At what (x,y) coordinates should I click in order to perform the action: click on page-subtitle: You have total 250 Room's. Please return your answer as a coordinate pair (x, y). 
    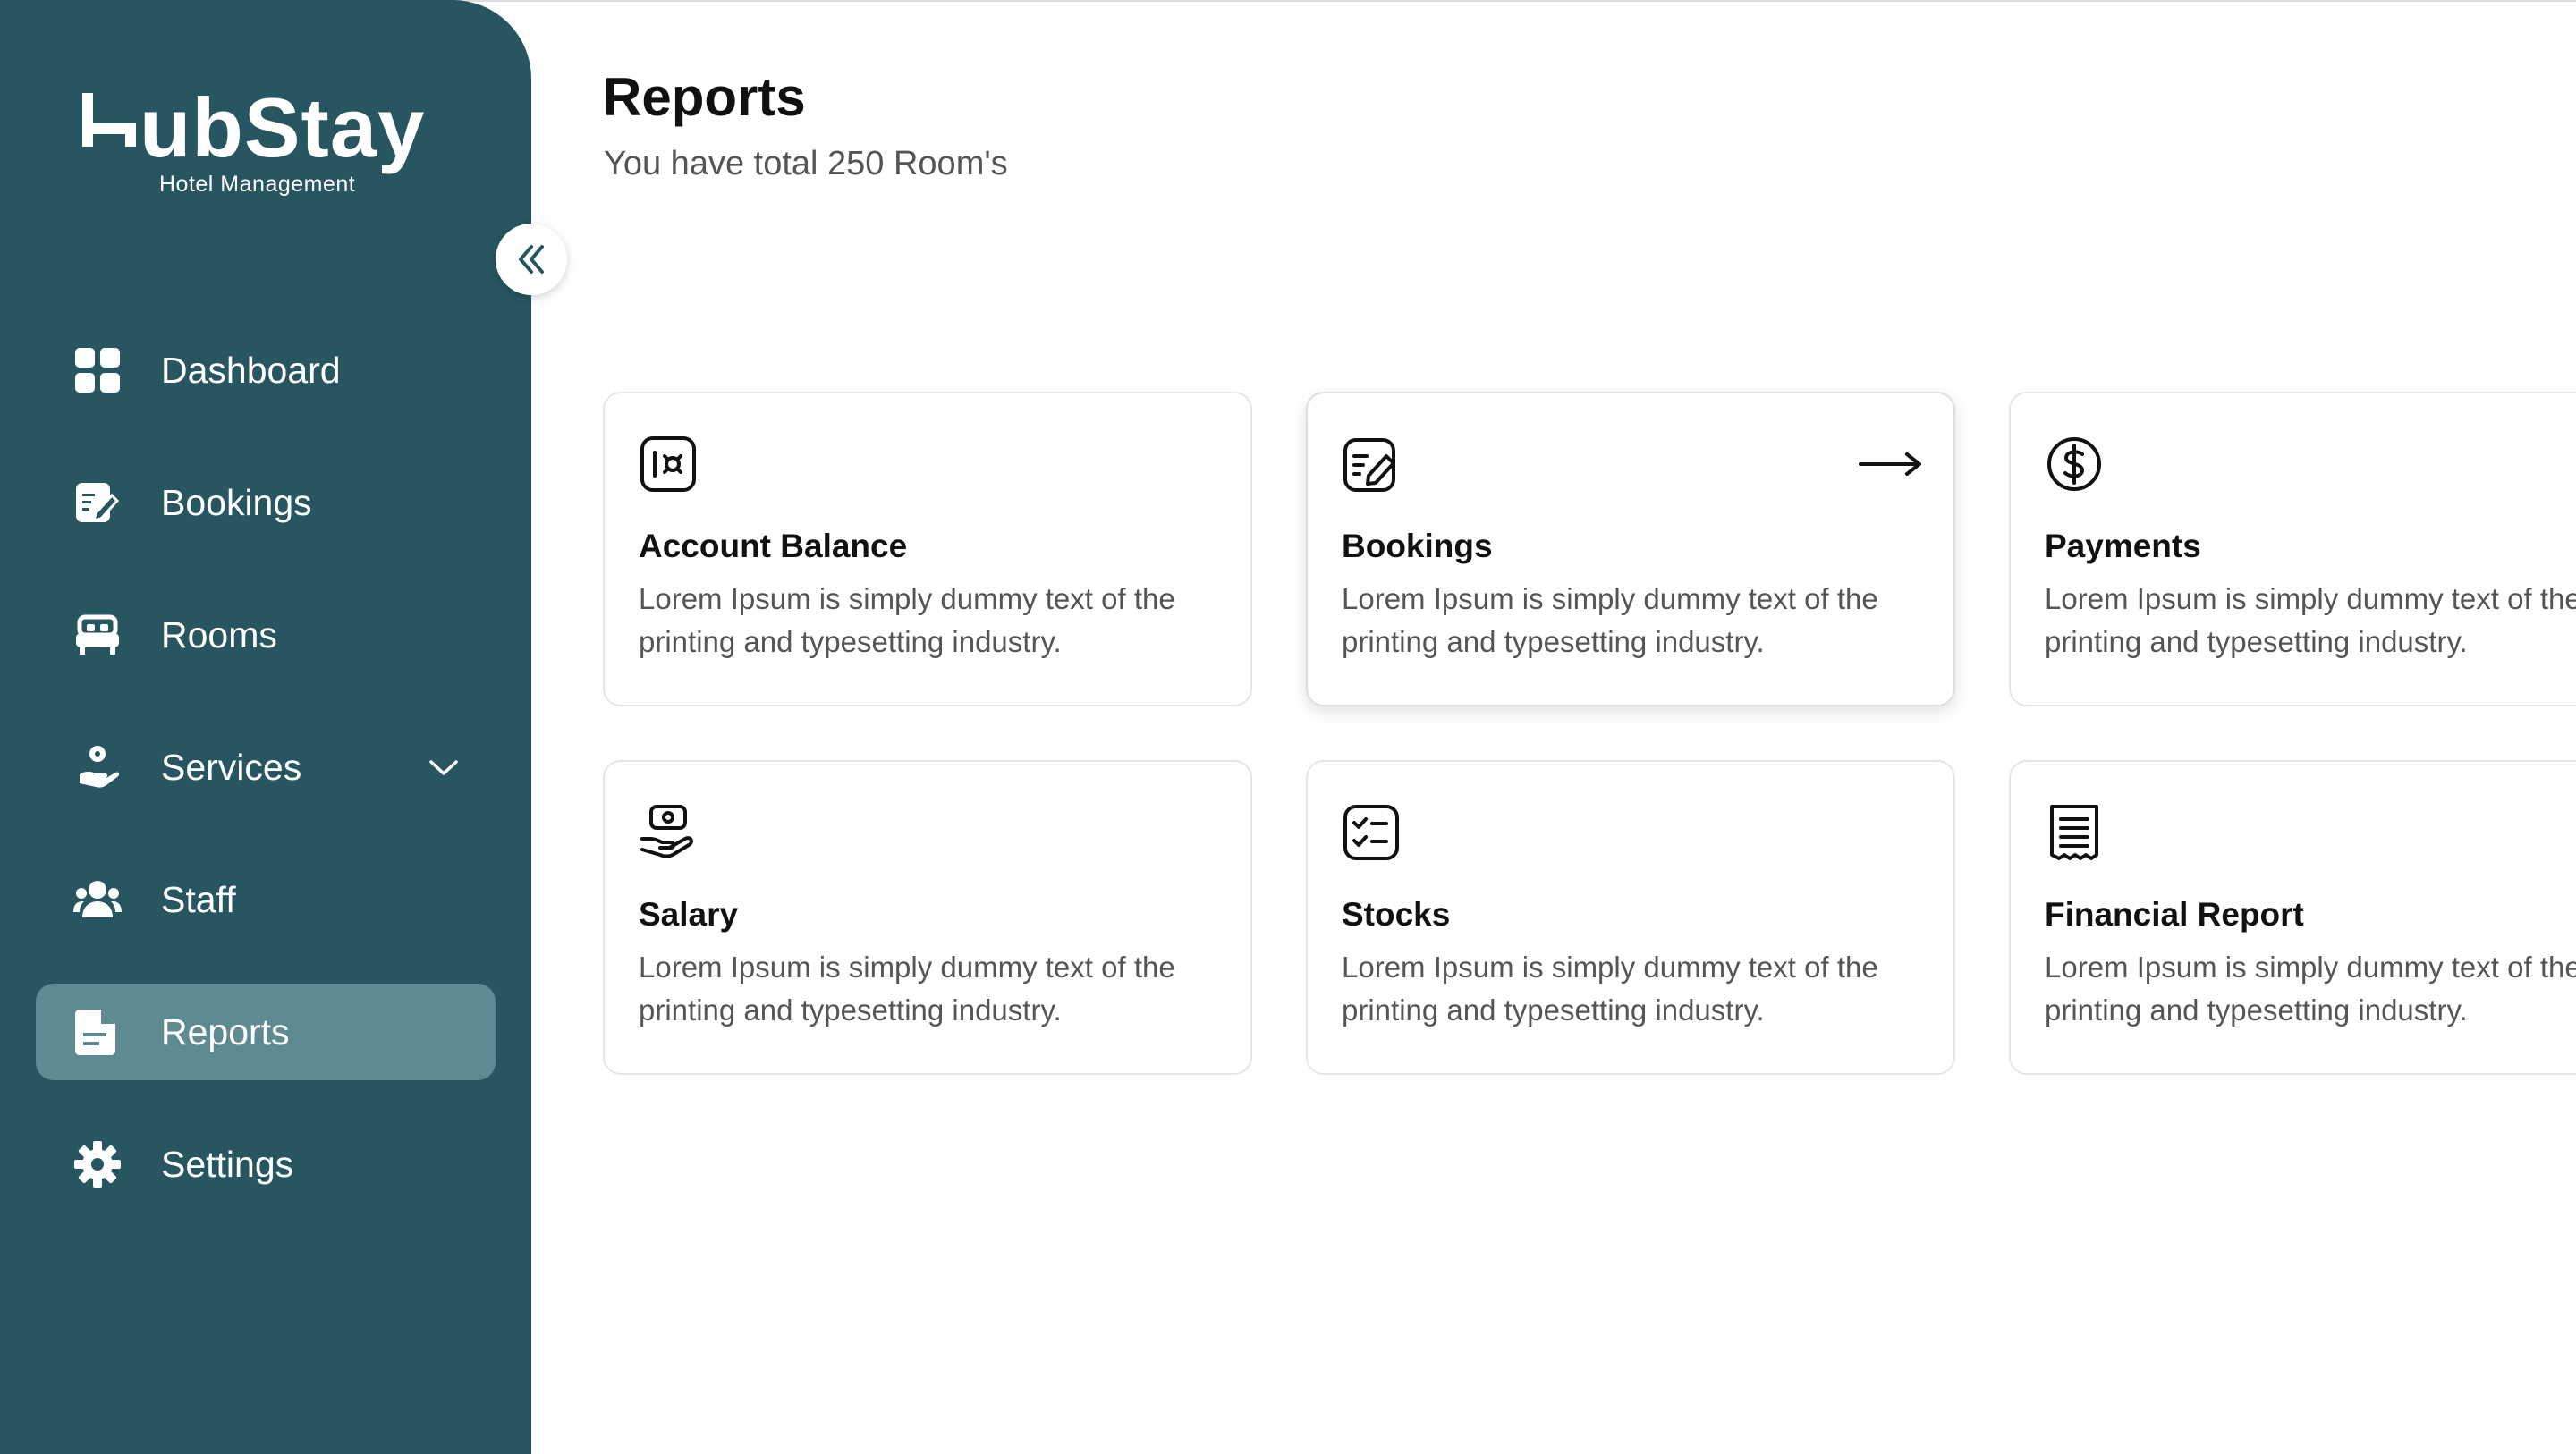
    Looking at the image, I should click on (806, 164).